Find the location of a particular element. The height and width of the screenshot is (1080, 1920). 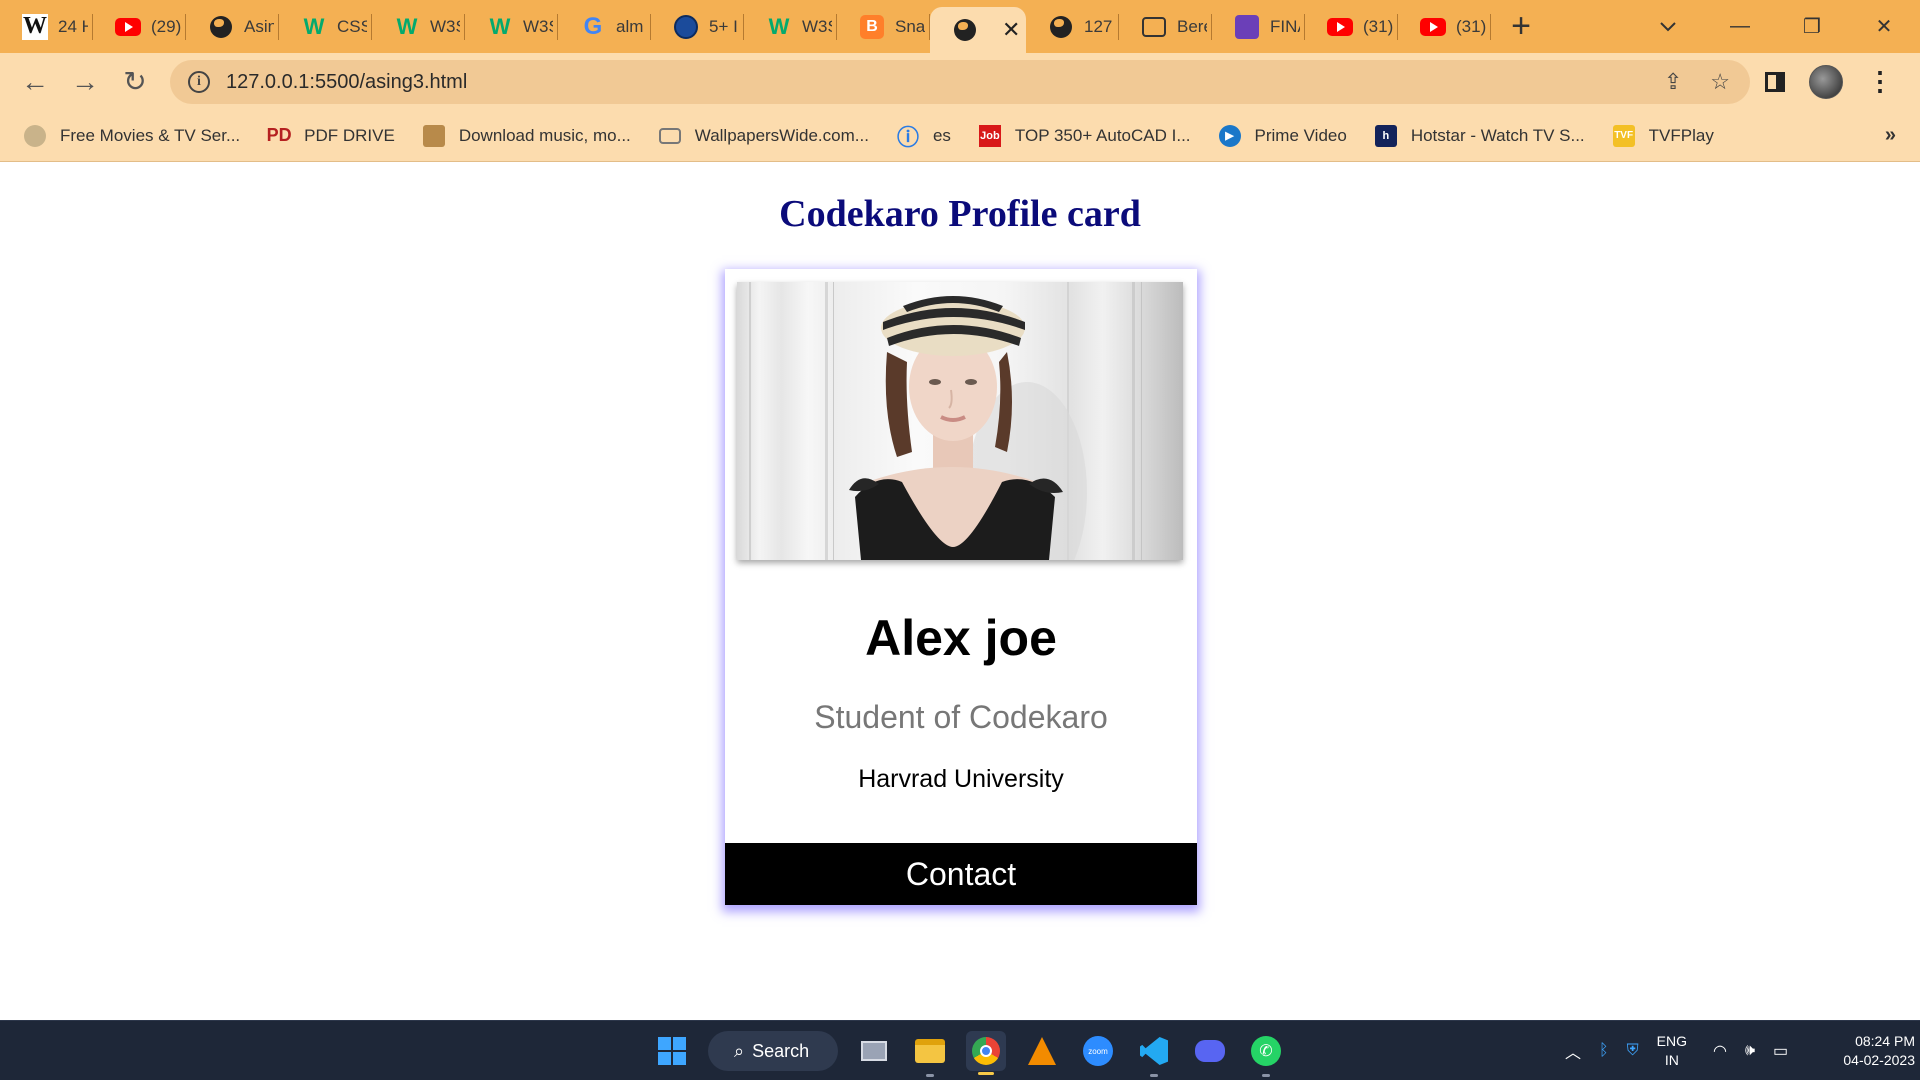

tab-blogger: B Sna is located at coordinates (883, 26).